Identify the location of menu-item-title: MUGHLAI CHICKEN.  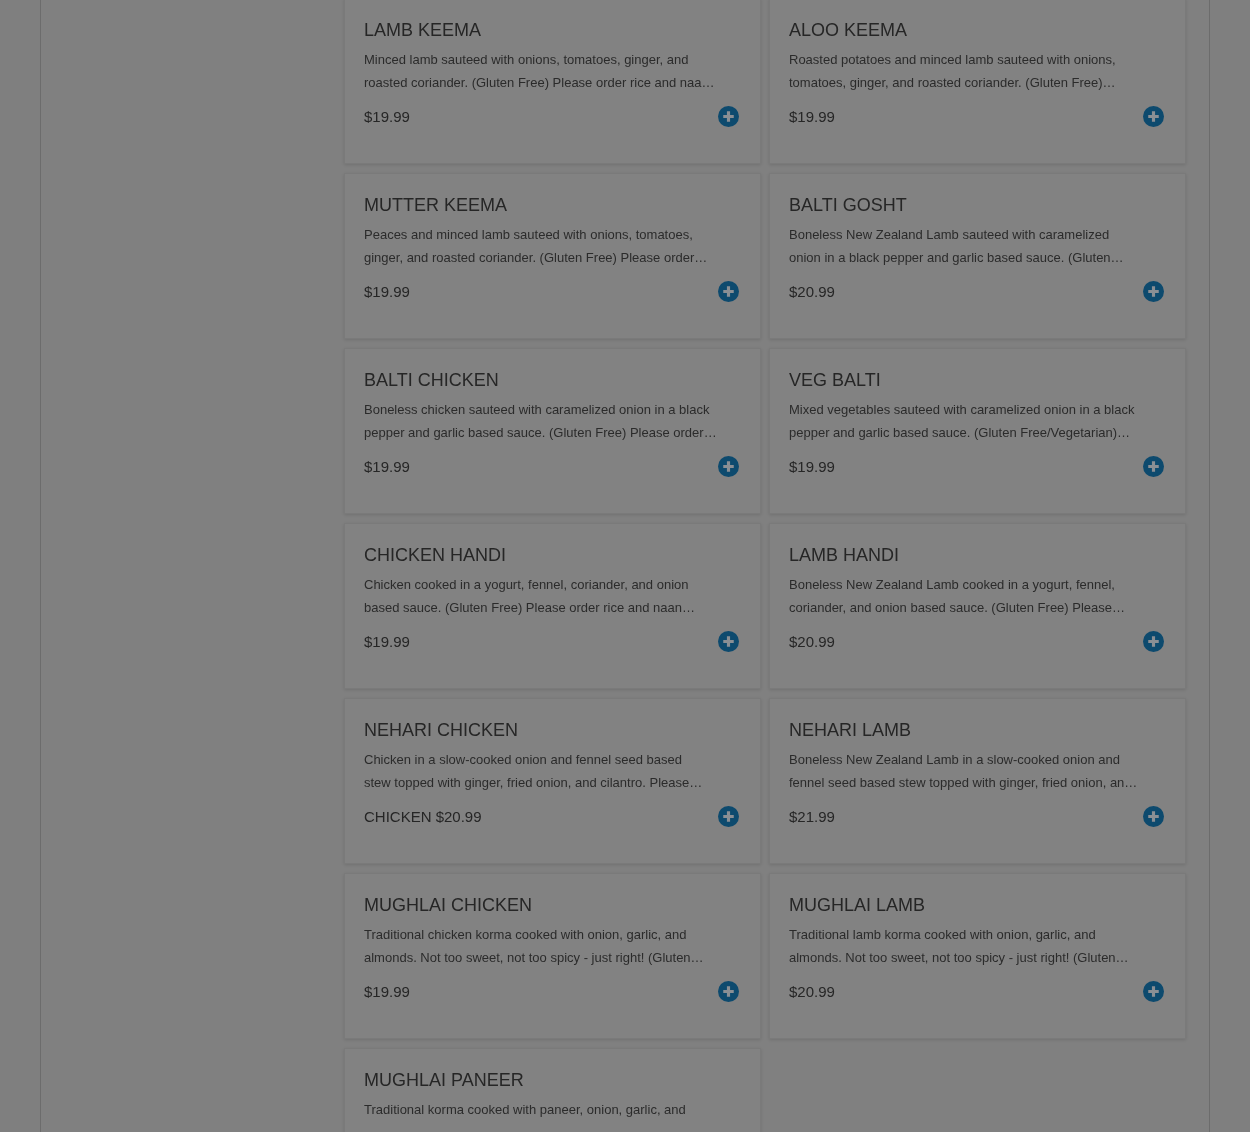
(449, 905).